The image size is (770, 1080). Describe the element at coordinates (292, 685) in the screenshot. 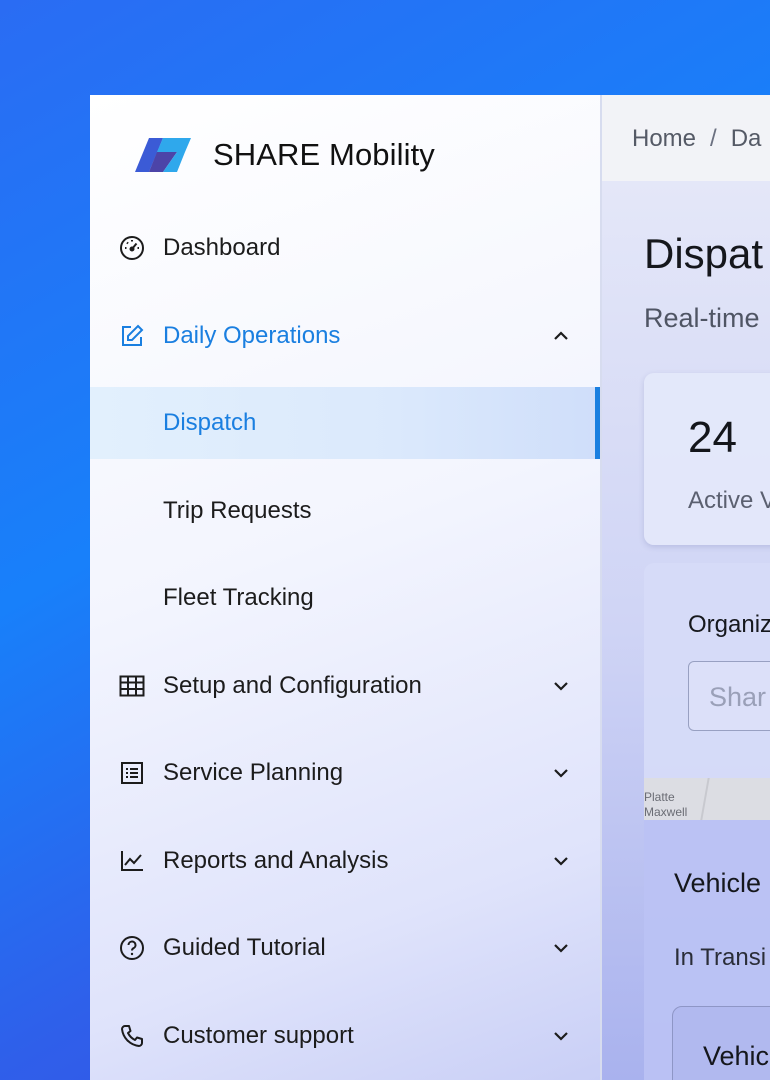

I see `sidebar-item-label: Setup and Configuration` at that location.